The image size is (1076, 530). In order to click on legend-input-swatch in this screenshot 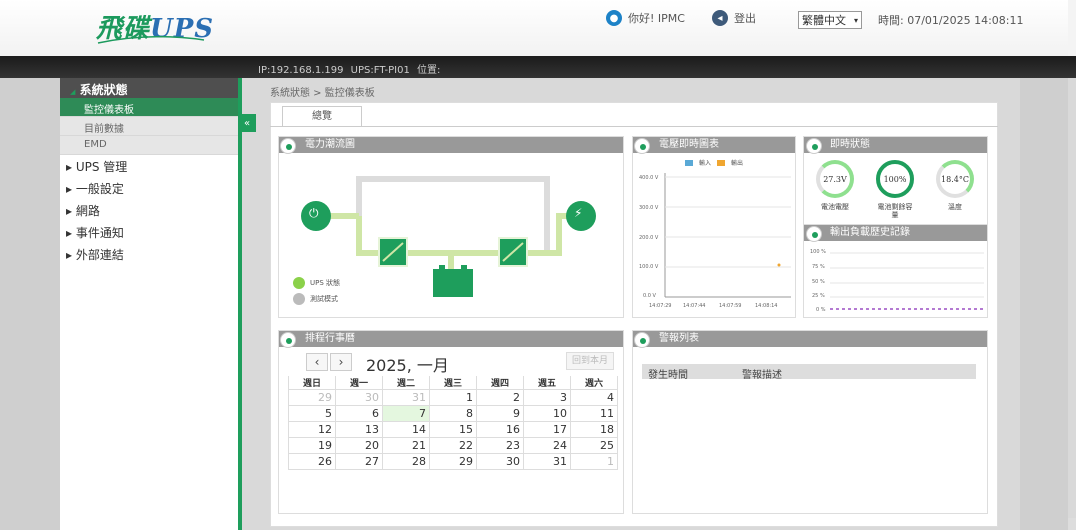, I will do `click(689, 162)`.